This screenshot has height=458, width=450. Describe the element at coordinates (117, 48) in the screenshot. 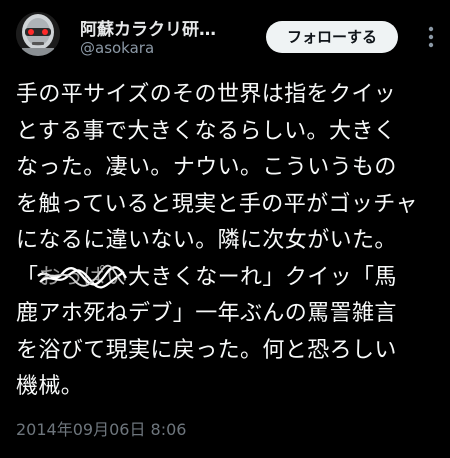

I see `user-handle: @asokara` at that location.